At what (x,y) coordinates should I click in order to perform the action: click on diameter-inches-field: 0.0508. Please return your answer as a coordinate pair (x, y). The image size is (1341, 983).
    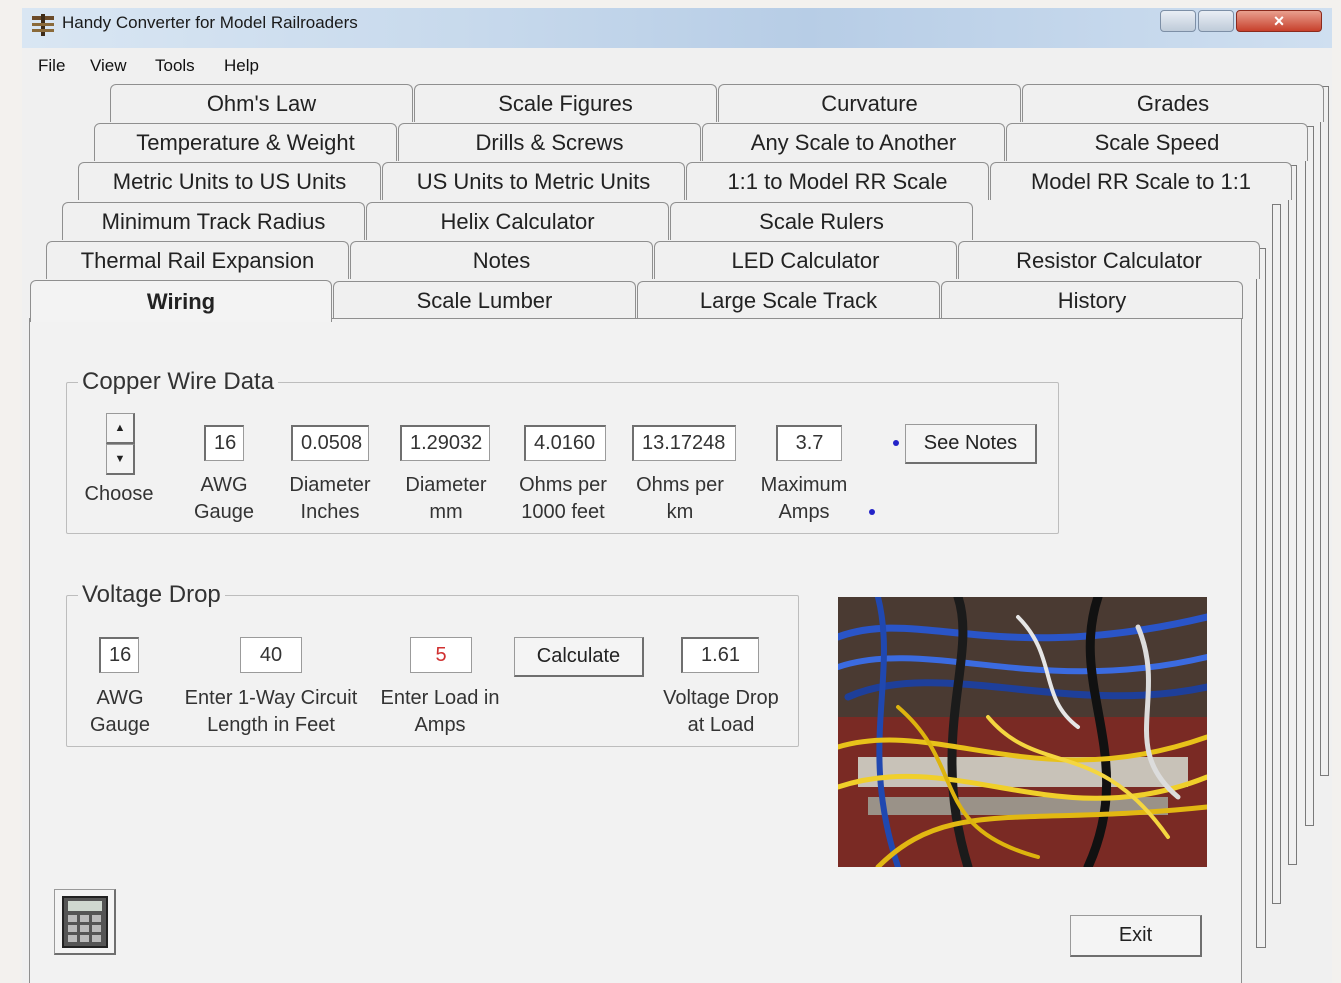
    Looking at the image, I should click on (330, 443).